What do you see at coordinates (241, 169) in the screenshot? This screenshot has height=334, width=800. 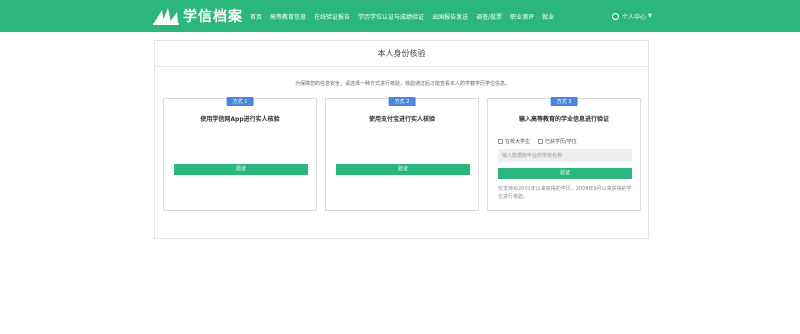 I see `verify-app-button: 验证` at bounding box center [241, 169].